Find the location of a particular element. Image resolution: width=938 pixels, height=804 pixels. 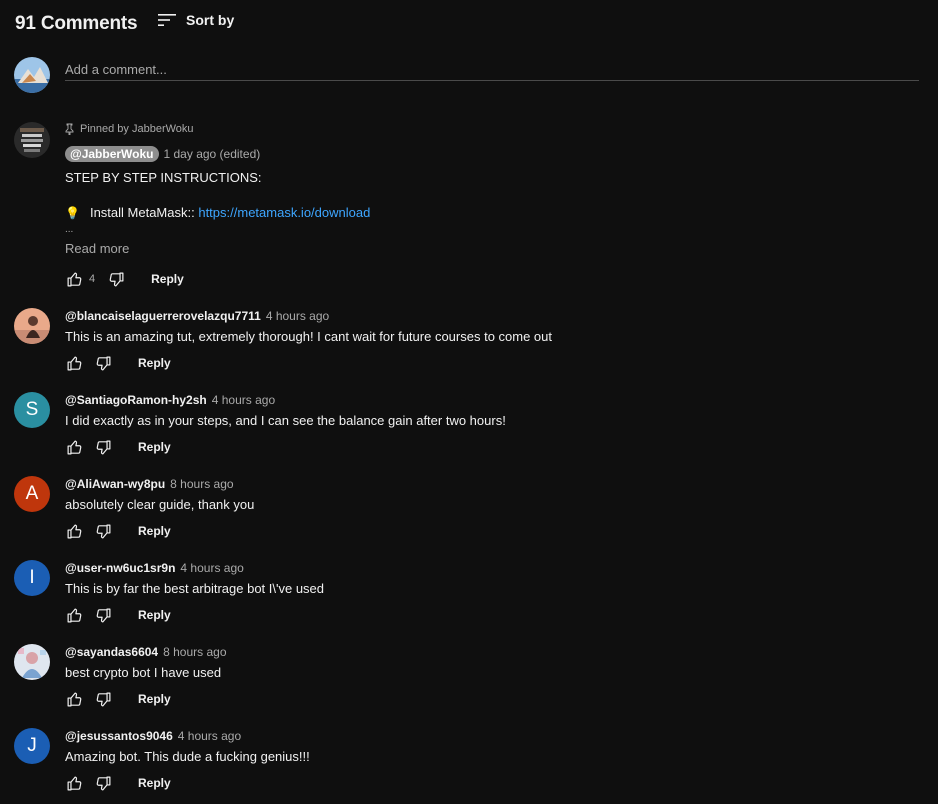

user-avatar is located at coordinates (32, 75).